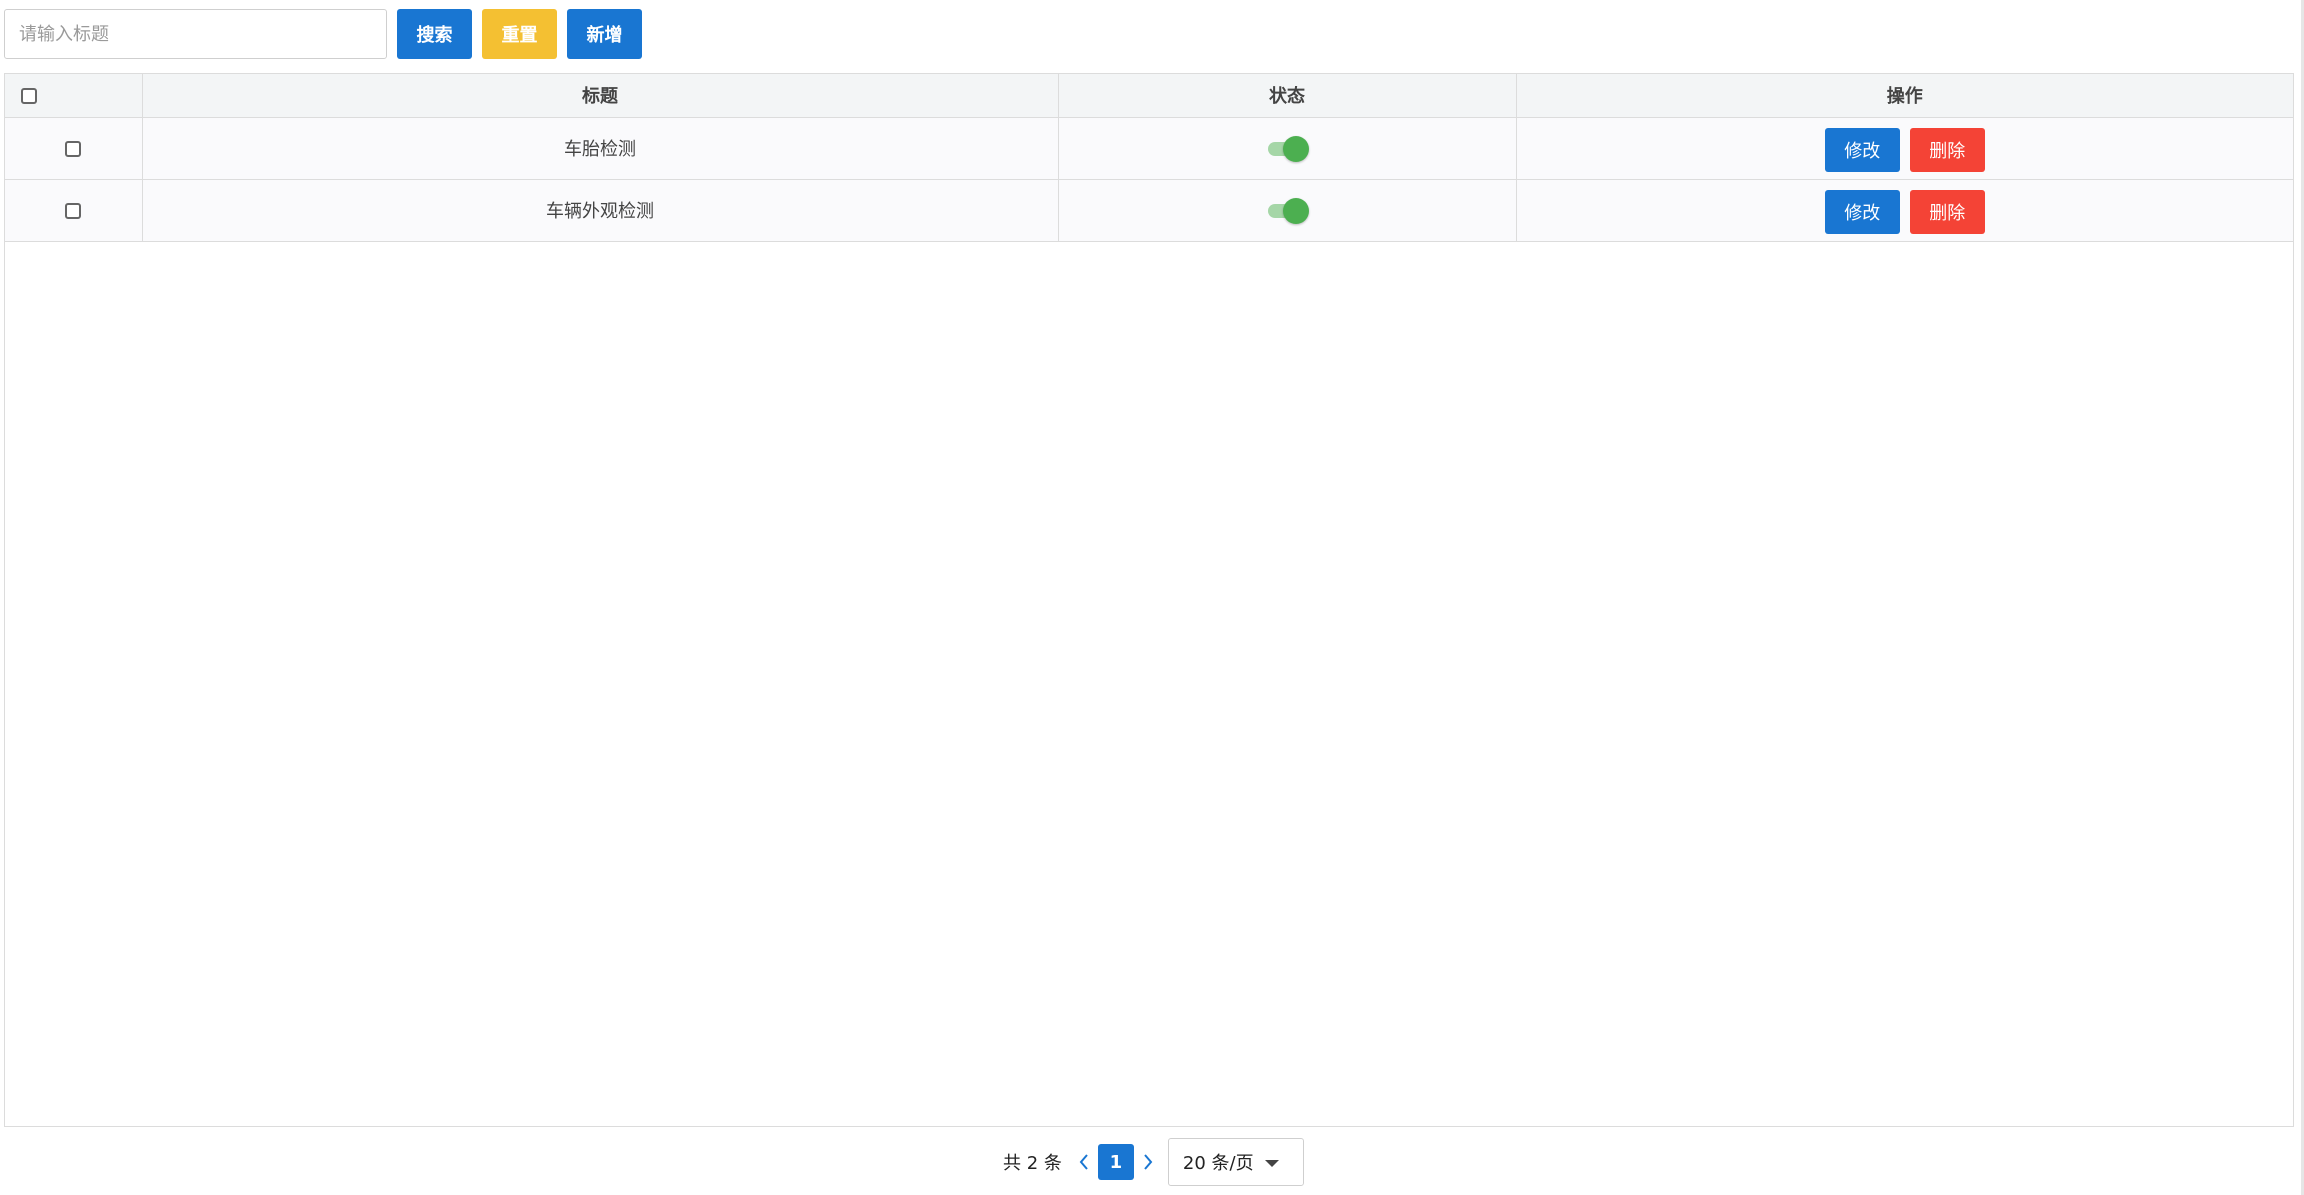 Image resolution: width=2304 pixels, height=1195 pixels. What do you see at coordinates (1271, 1163) in the screenshot?
I see `caret-down-icon` at bounding box center [1271, 1163].